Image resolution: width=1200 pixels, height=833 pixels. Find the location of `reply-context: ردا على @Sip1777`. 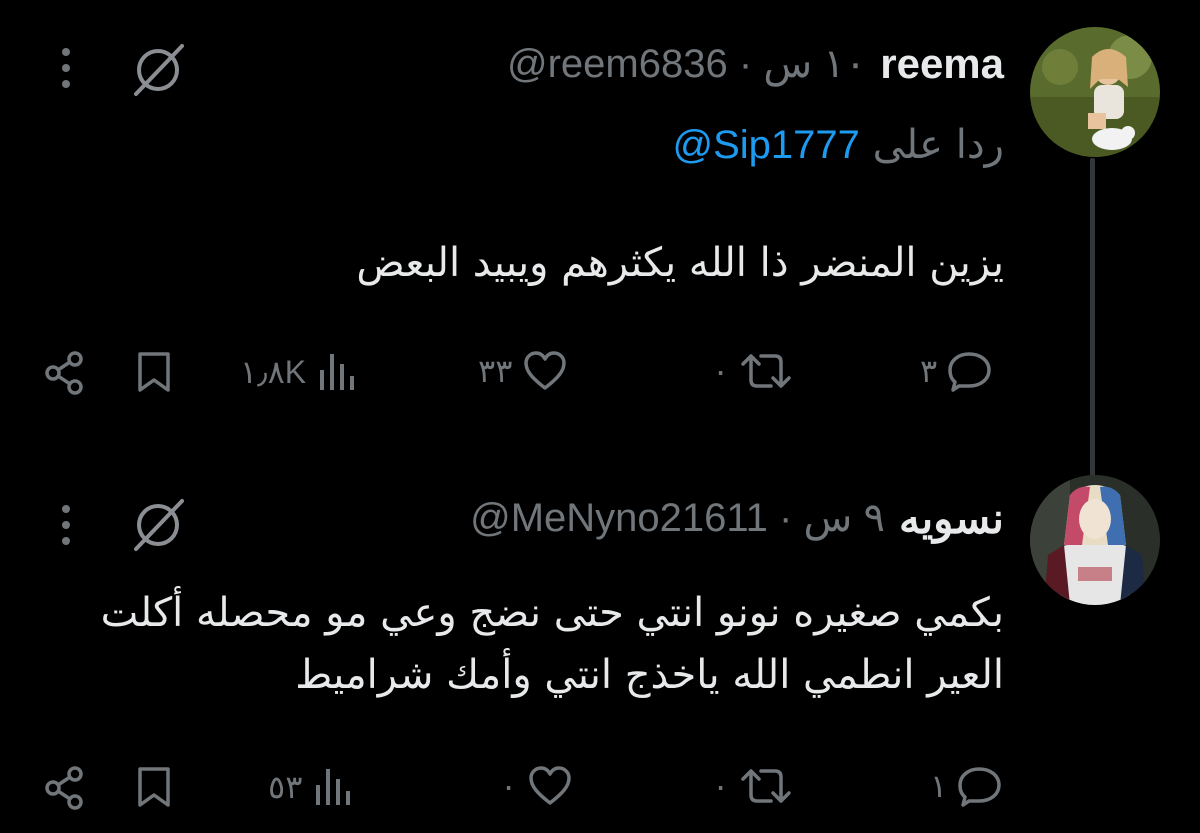

reply-context: ردا على @Sip1777 is located at coordinates (838, 145).